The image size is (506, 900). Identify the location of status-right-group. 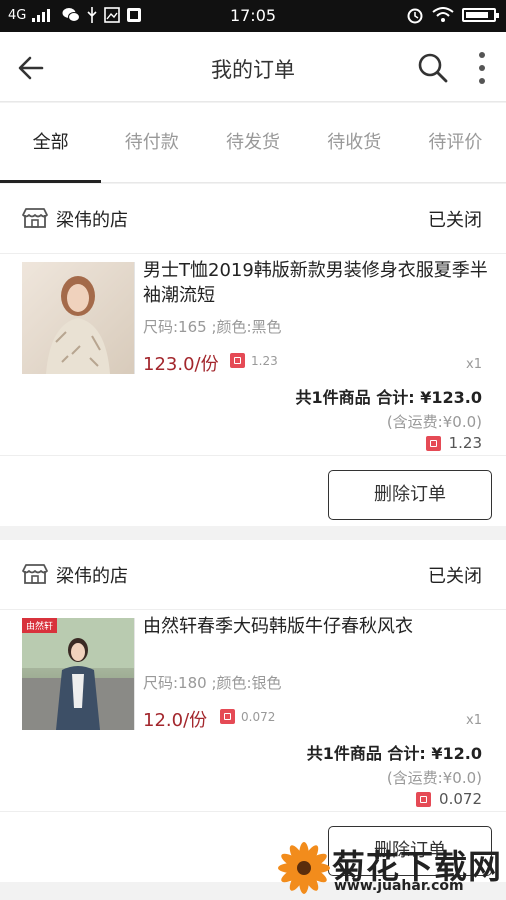
(452, 15).